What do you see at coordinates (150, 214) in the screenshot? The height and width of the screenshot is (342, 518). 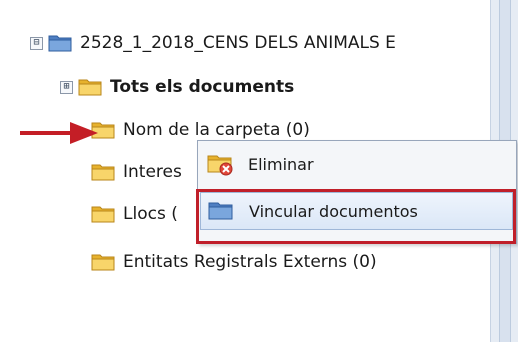 I see `tree-node-llocs-label: Llocs (` at bounding box center [150, 214].